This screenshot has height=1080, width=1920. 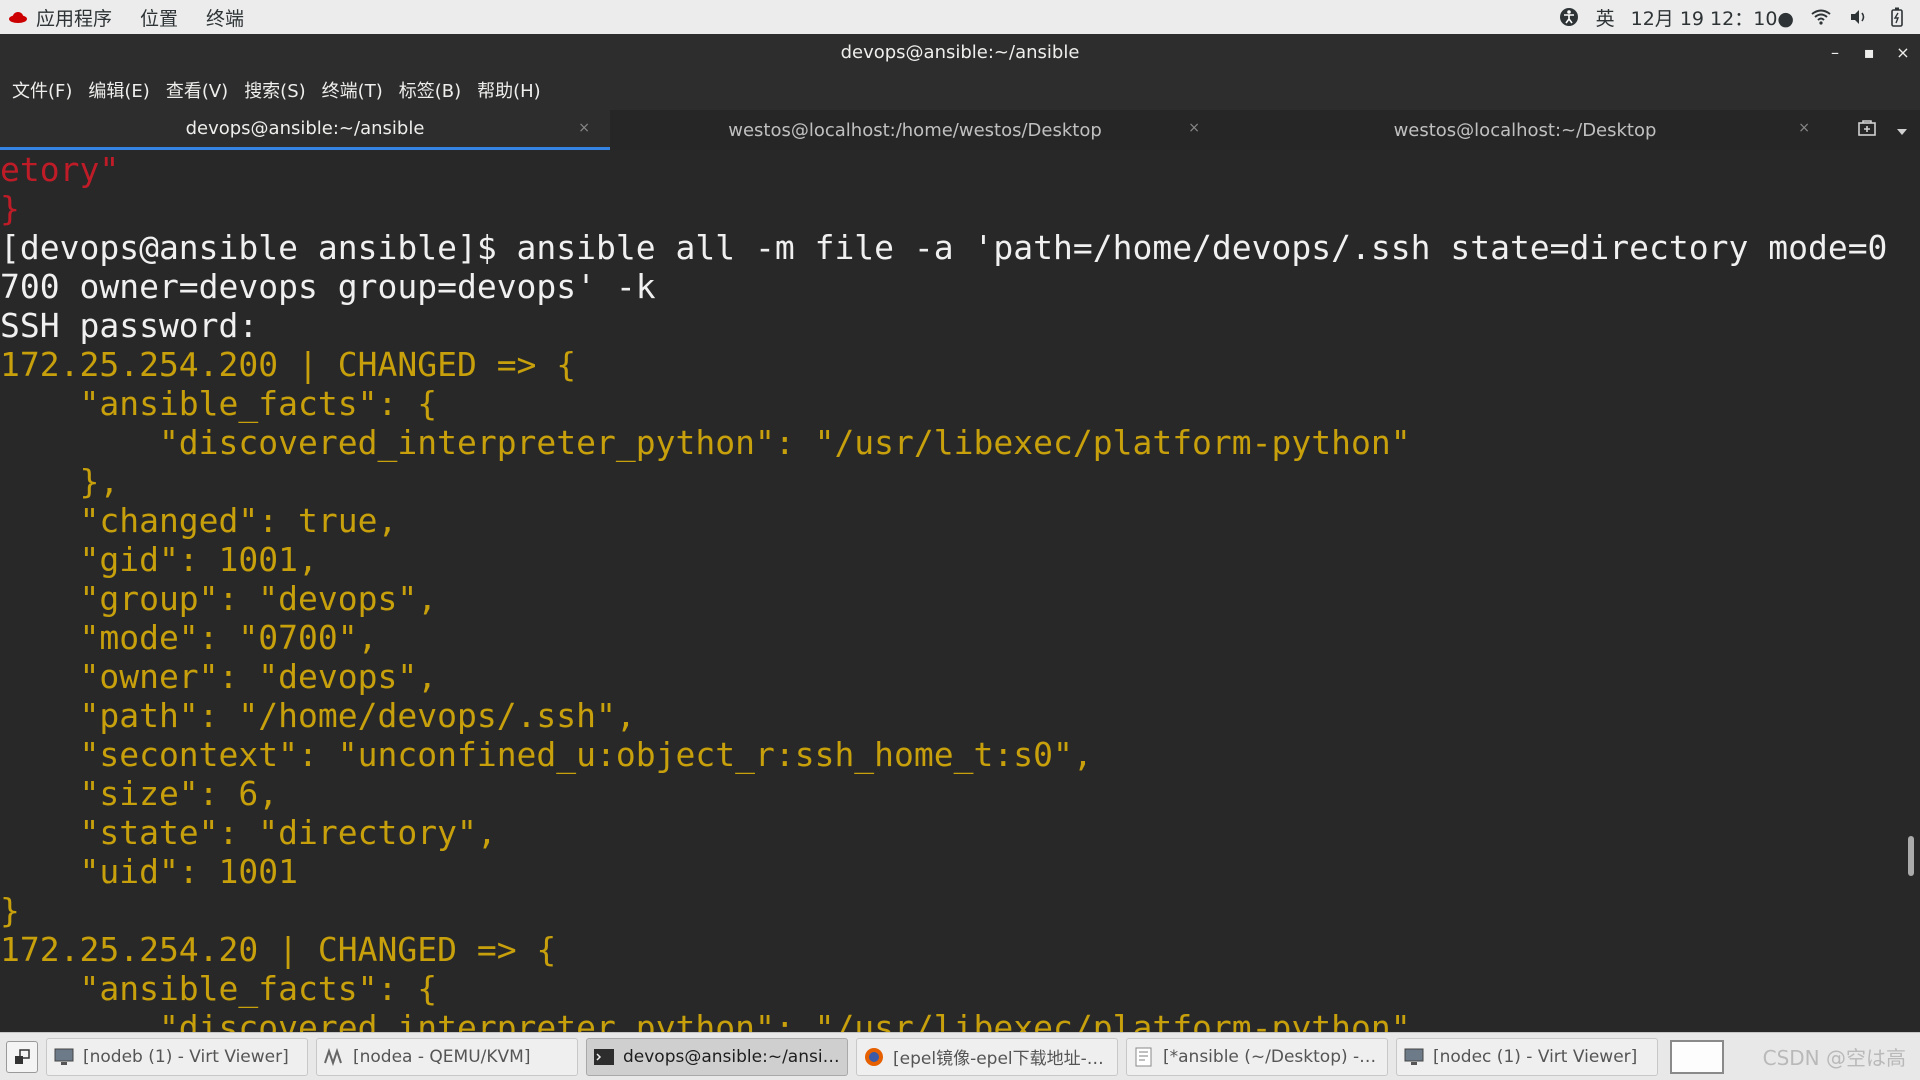 I want to click on terminal-line: "path": "/home/devops/.ssh",, so click(x=318, y=715).